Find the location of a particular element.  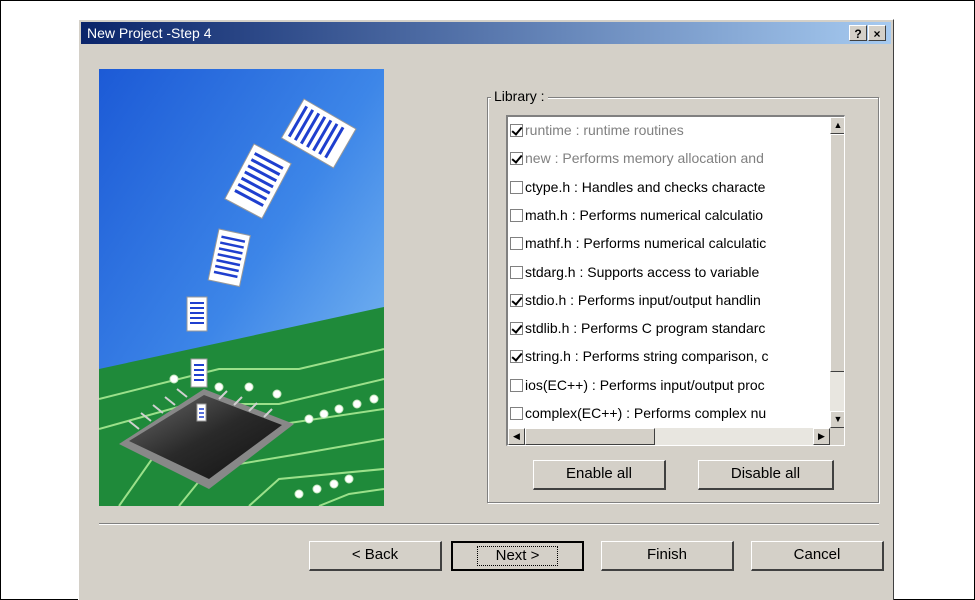

help-button: ? is located at coordinates (858, 33).